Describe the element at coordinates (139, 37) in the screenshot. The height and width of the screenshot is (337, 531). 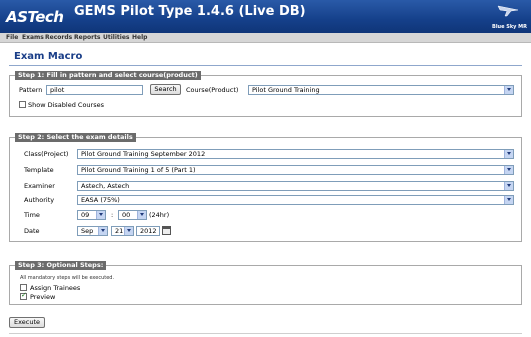
I see `menu-help: Help` at that location.